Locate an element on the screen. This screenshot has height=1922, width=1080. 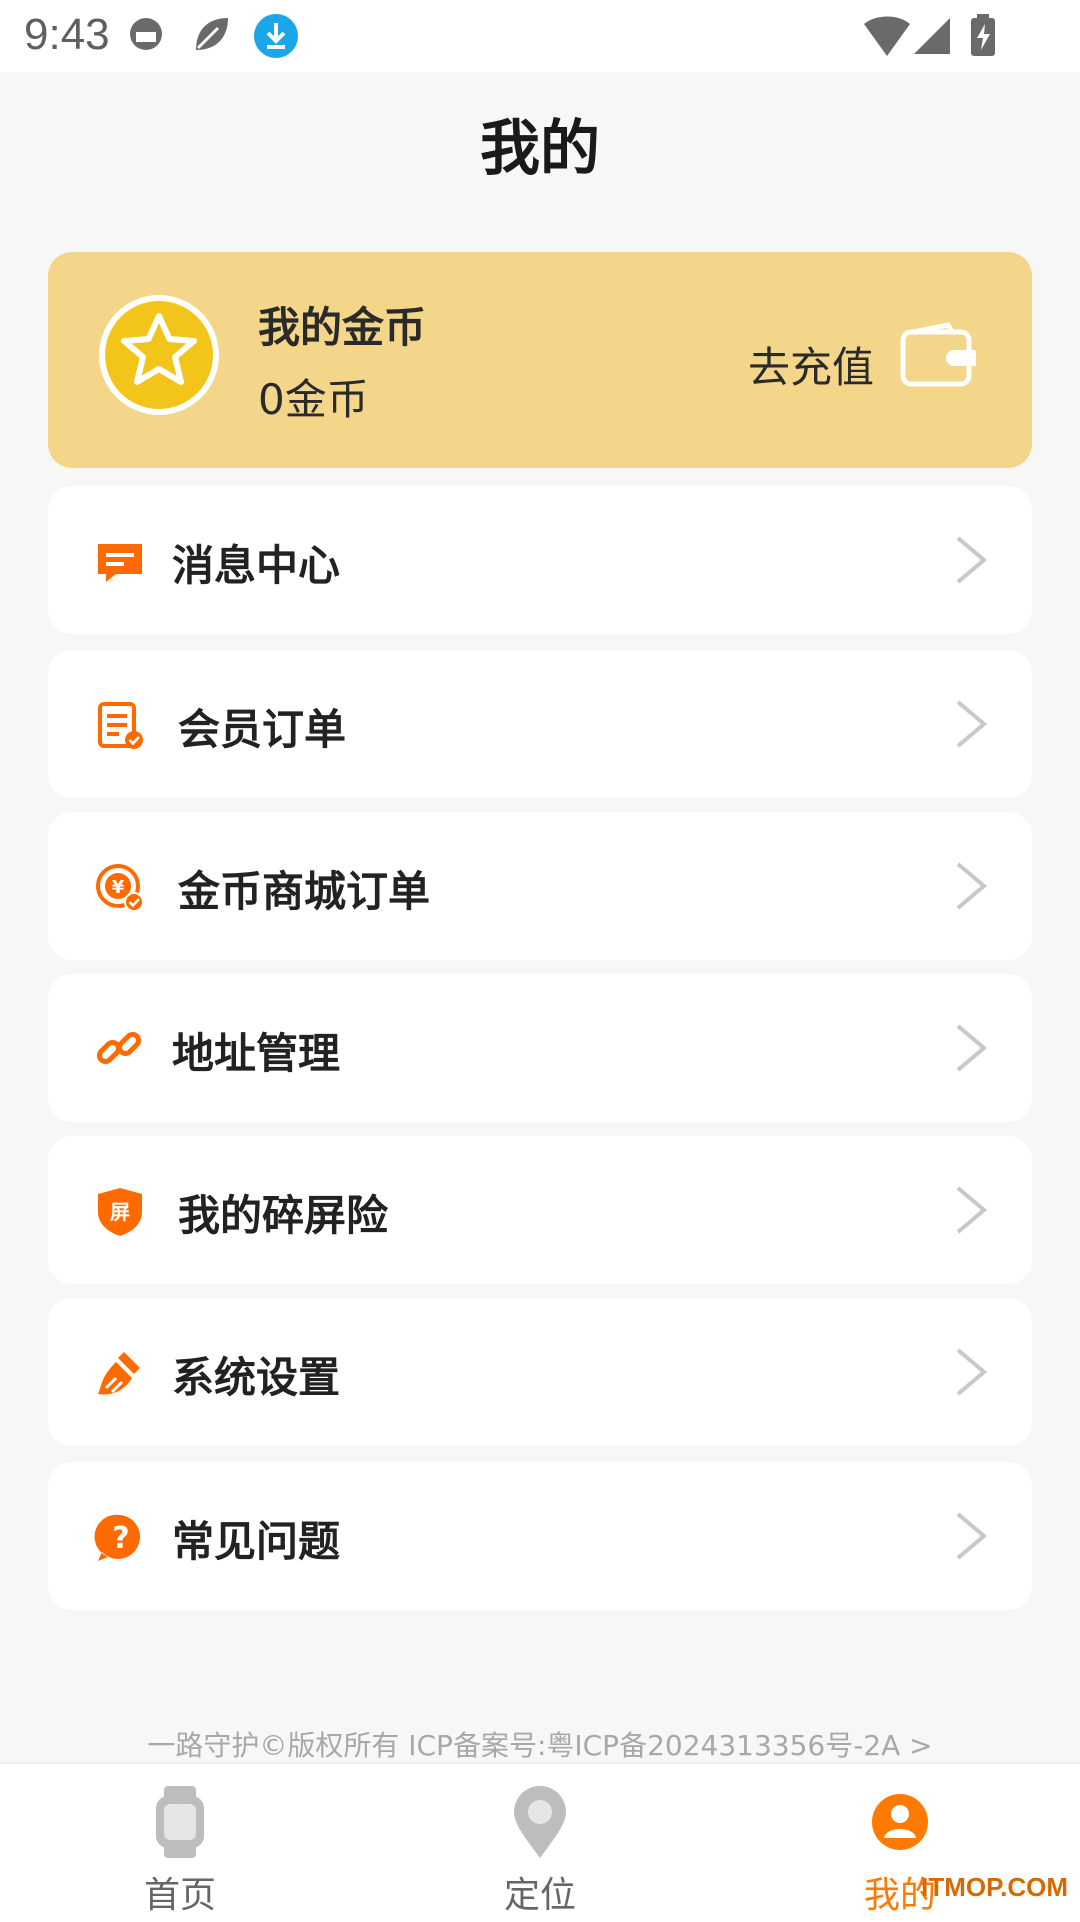
coin-card-title: 我的金币 is located at coordinates (342, 327).